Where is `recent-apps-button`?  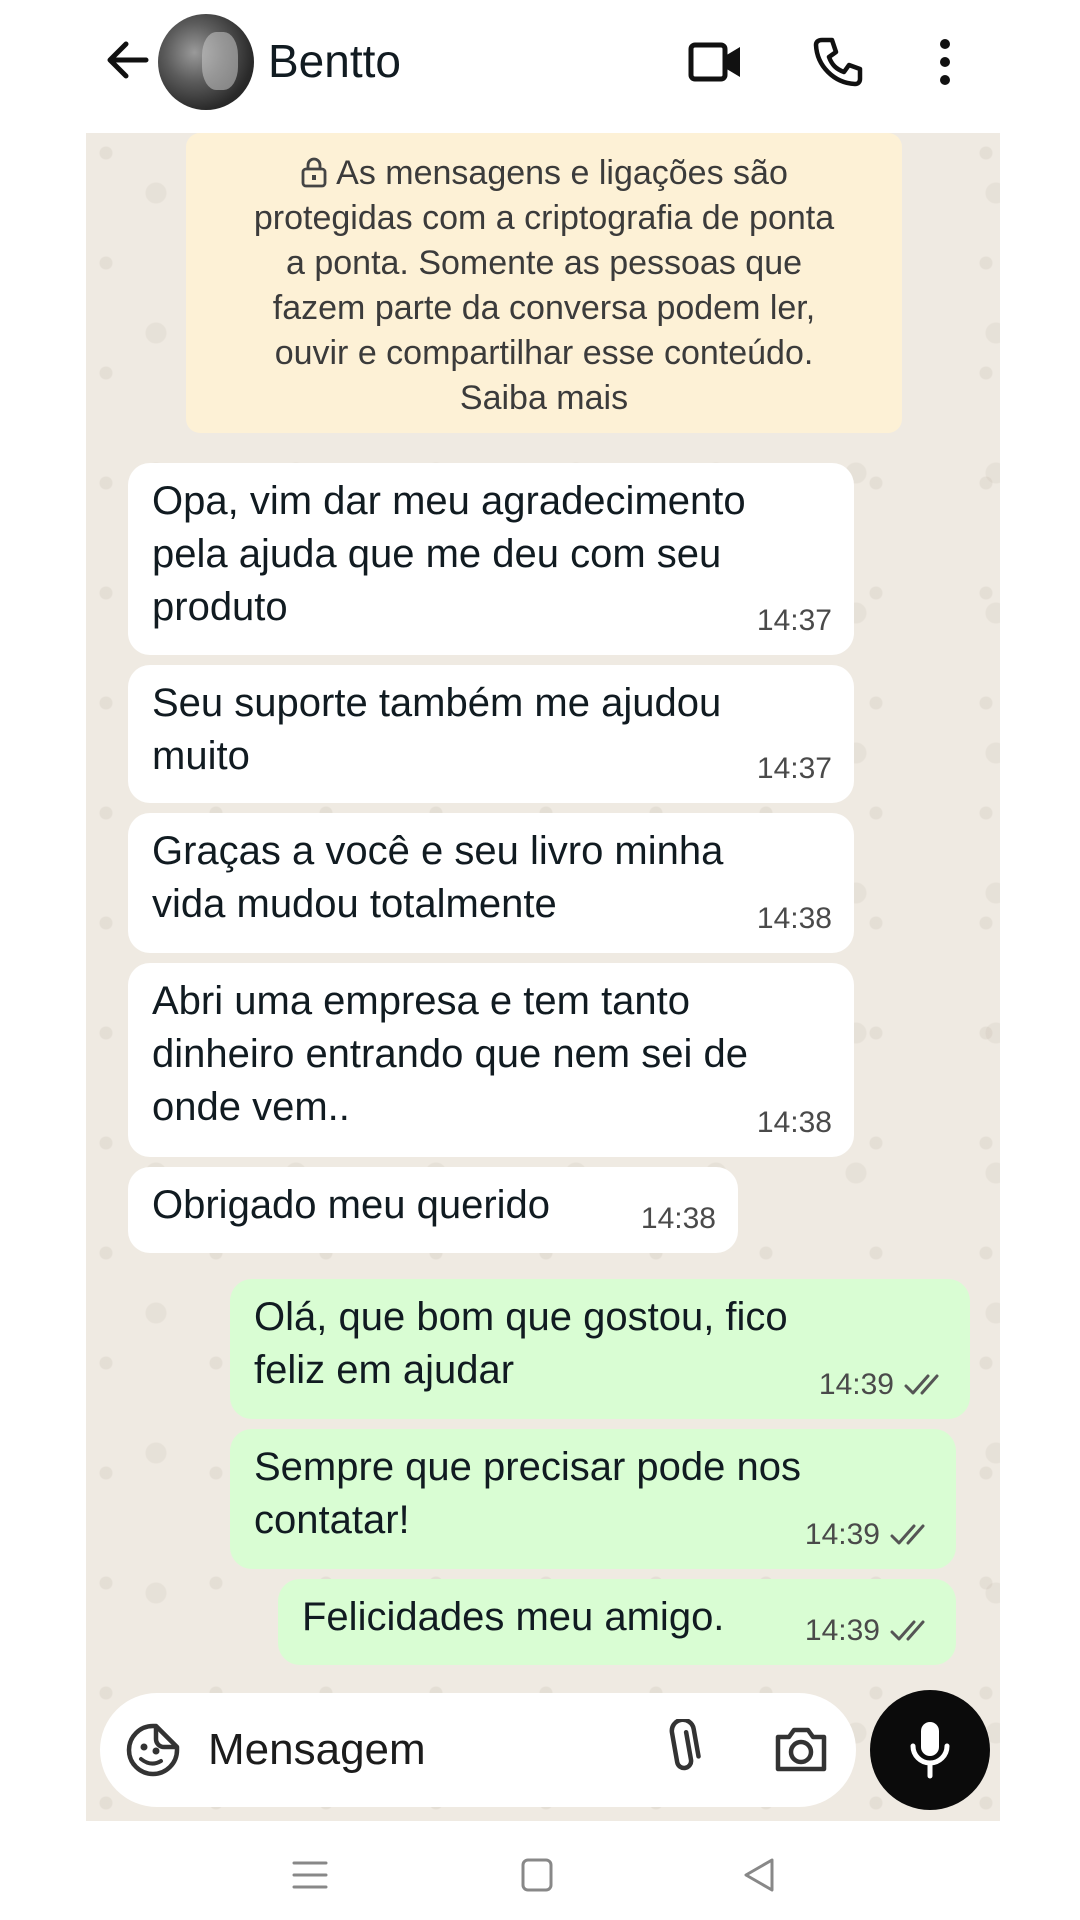 recent-apps-button is located at coordinates (310, 1875).